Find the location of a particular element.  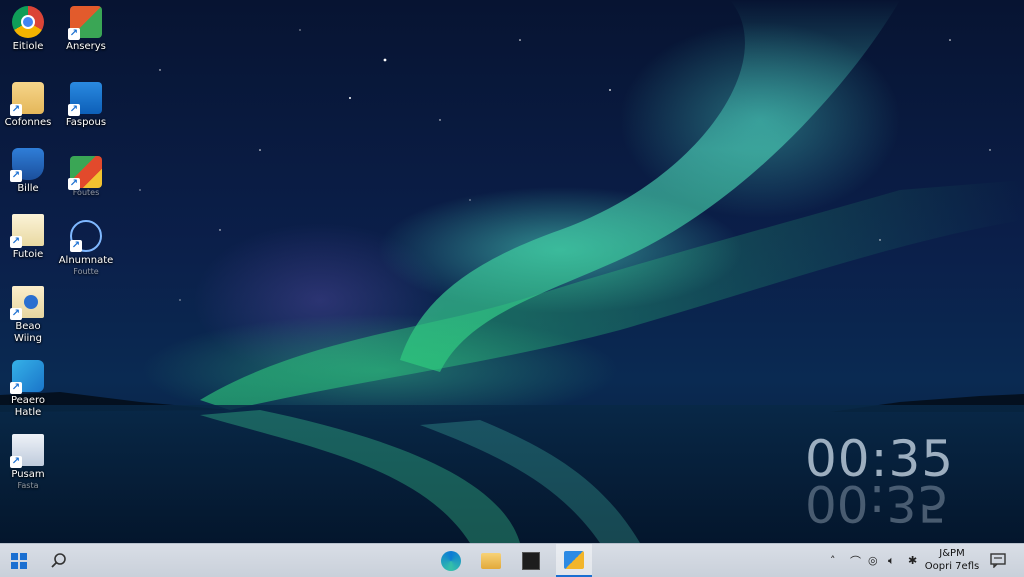

notification-icon is located at coordinates (998, 560).